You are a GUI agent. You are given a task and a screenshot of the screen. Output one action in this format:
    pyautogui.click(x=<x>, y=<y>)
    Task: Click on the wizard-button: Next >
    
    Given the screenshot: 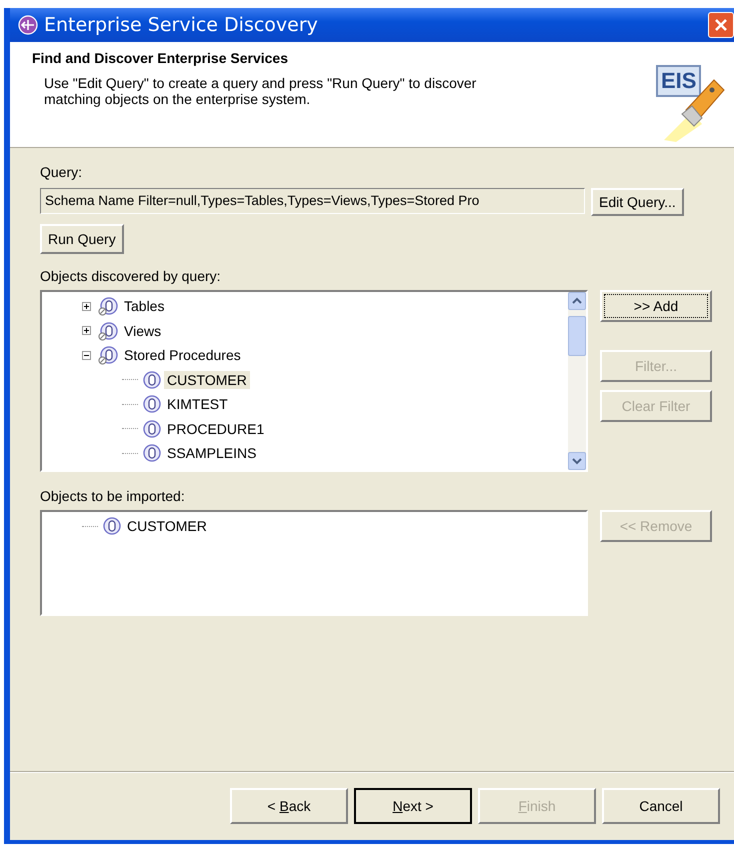 What is the action you would take?
    pyautogui.click(x=413, y=806)
    